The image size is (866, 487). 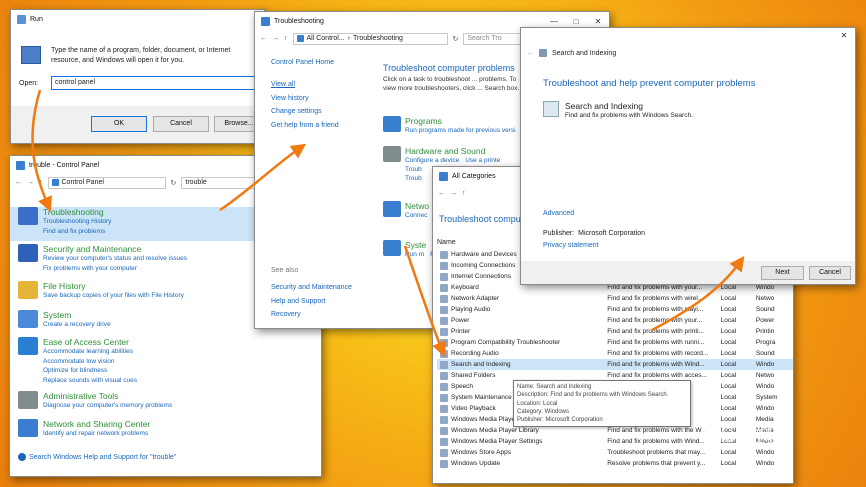 I want to click on arrow-ts-to-ac, so click(x=425, y=301).